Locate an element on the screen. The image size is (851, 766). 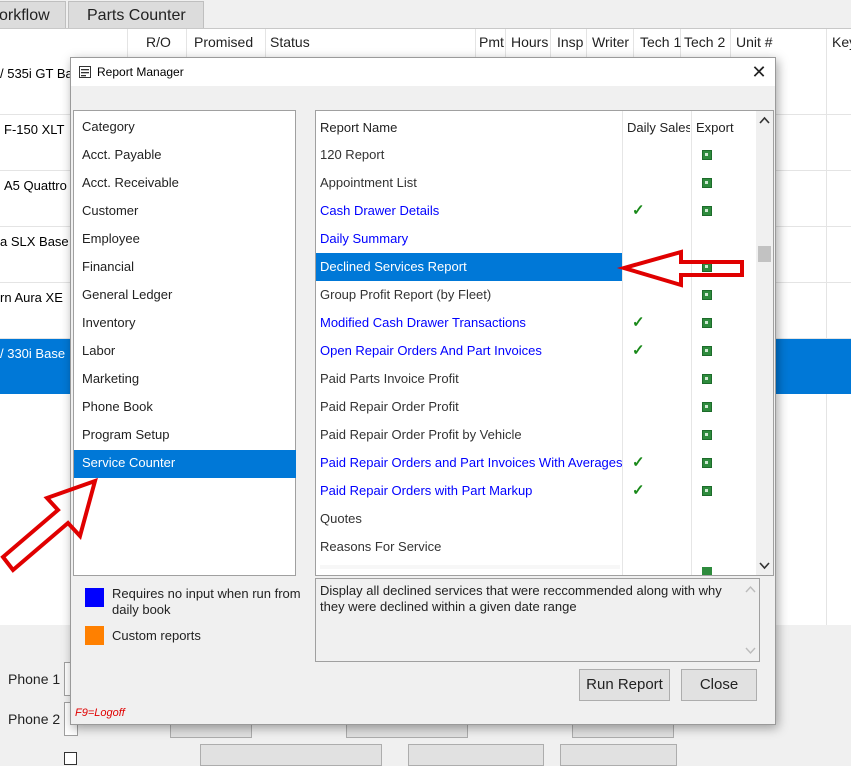
tab-workflow: orkflow is located at coordinates (33, 14).